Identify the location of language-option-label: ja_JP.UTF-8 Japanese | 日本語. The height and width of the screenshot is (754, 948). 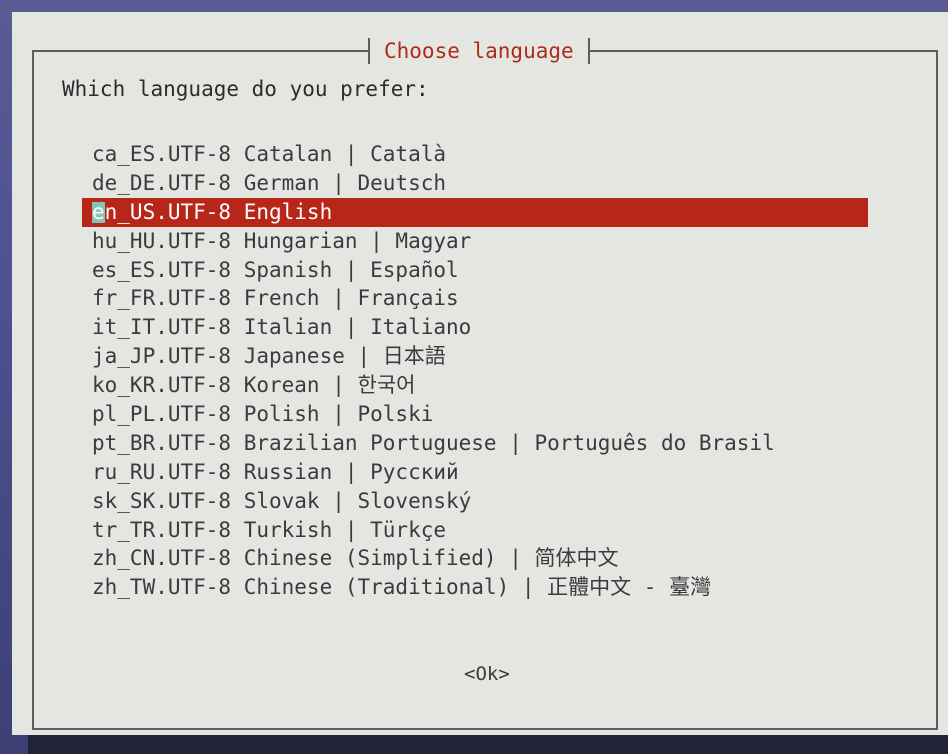
(269, 356).